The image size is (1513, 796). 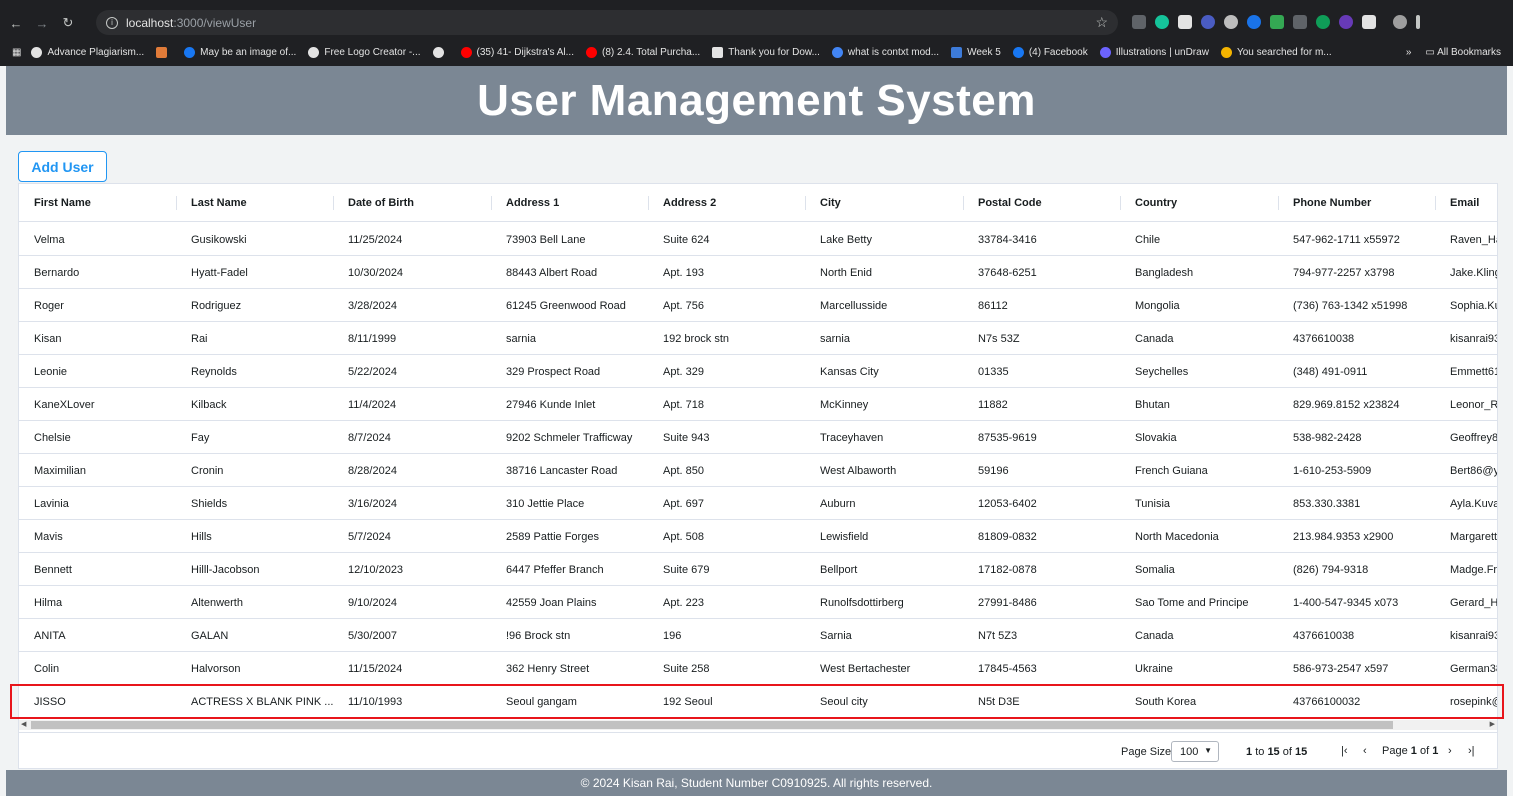 What do you see at coordinates (16, 52) in the screenshot?
I see `apps-grid-icon: ▦` at bounding box center [16, 52].